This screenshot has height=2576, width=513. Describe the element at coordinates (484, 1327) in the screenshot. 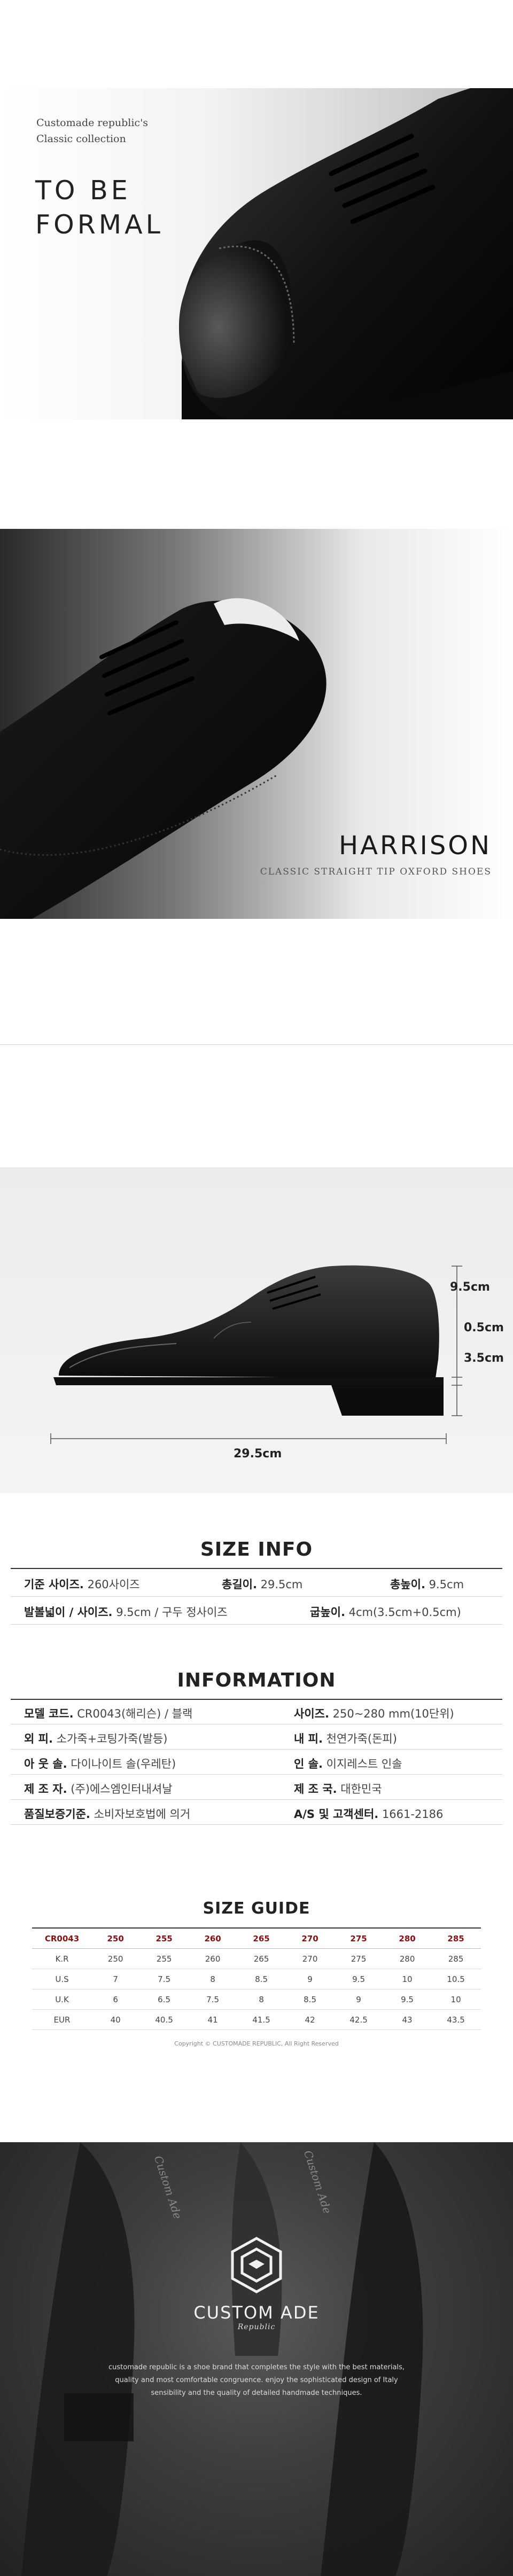

I see `dimension-sole: 0.5cm` at that location.